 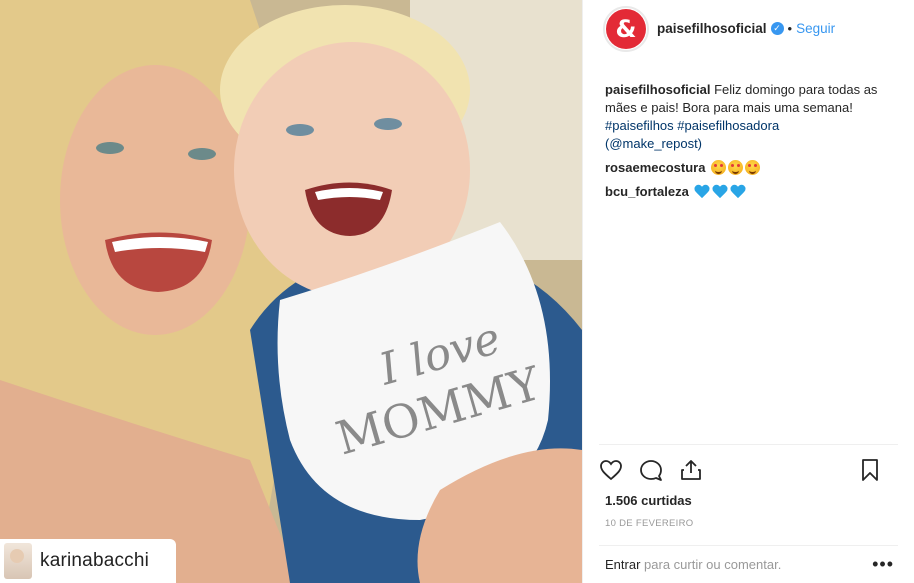 I want to click on add-comment-bar: Entrar para curtir ou comentar. •••, so click(x=748, y=564).